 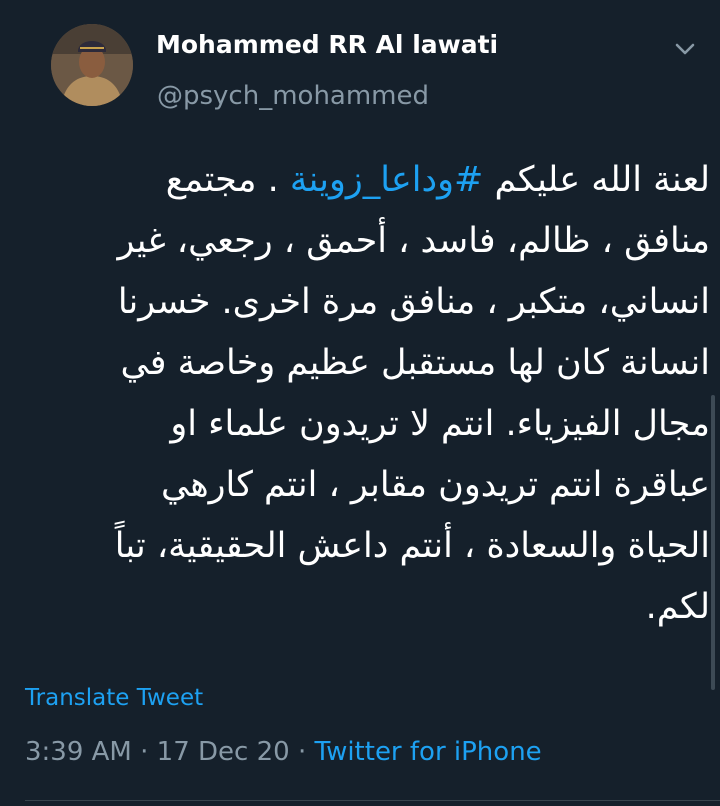 I want to click on tweet-text-fragment: لعنة الله عليكم, so click(x=596, y=180).